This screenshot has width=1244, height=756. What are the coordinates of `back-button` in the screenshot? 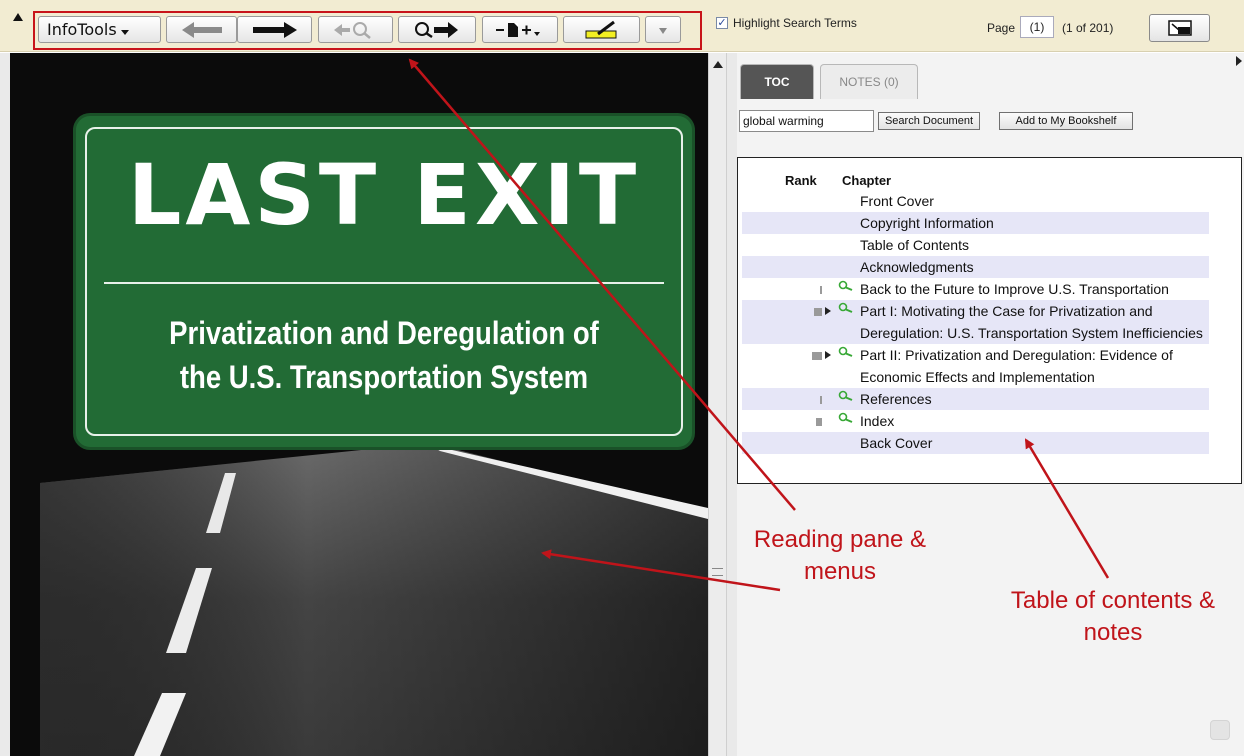 It's located at (201, 29).